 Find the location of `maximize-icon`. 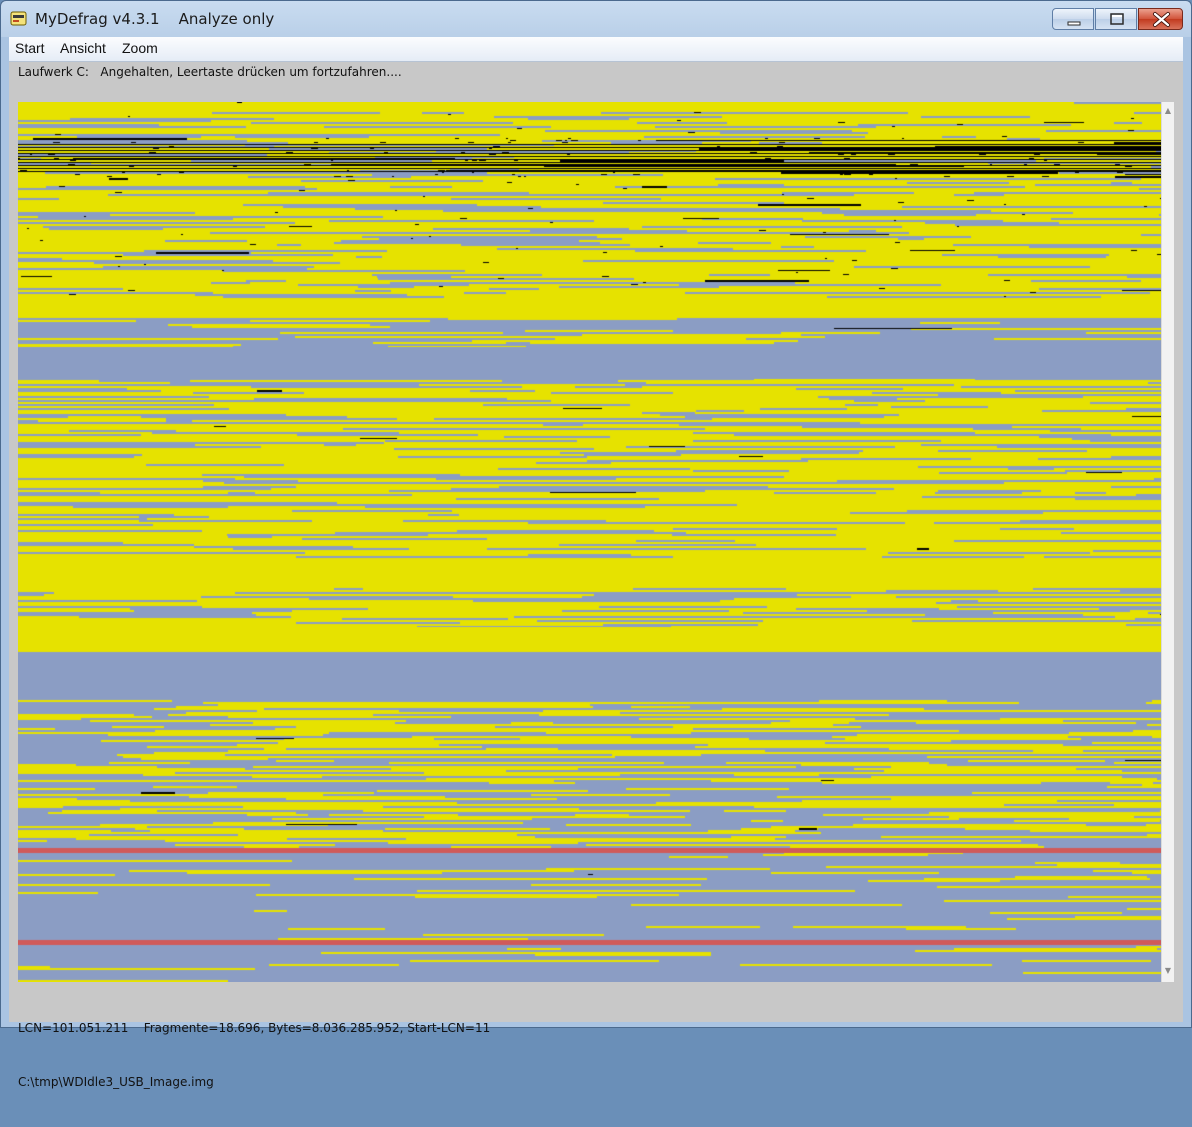

maximize-icon is located at coordinates (1117, 19).